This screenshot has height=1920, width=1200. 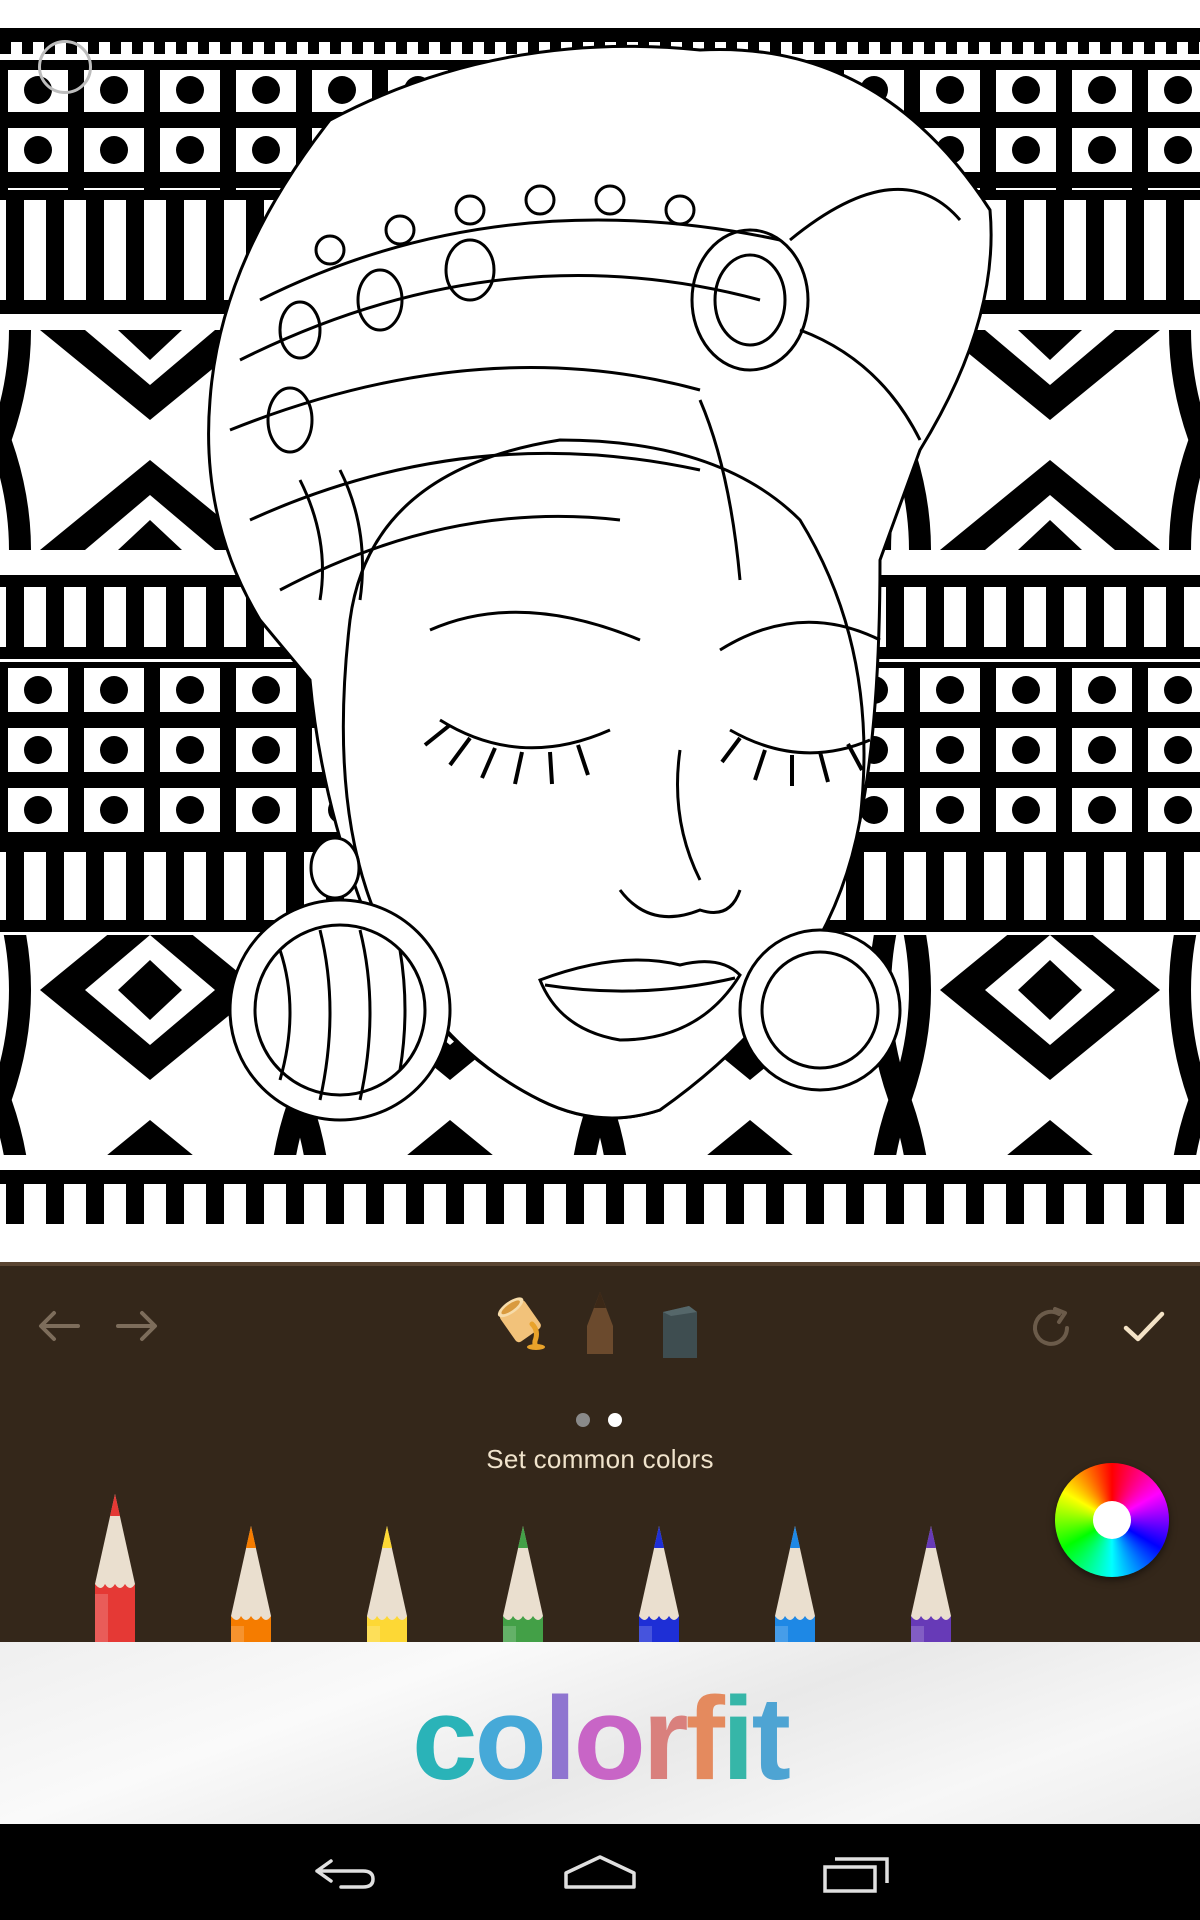 I want to click on done-button, so click(x=1144, y=1327).